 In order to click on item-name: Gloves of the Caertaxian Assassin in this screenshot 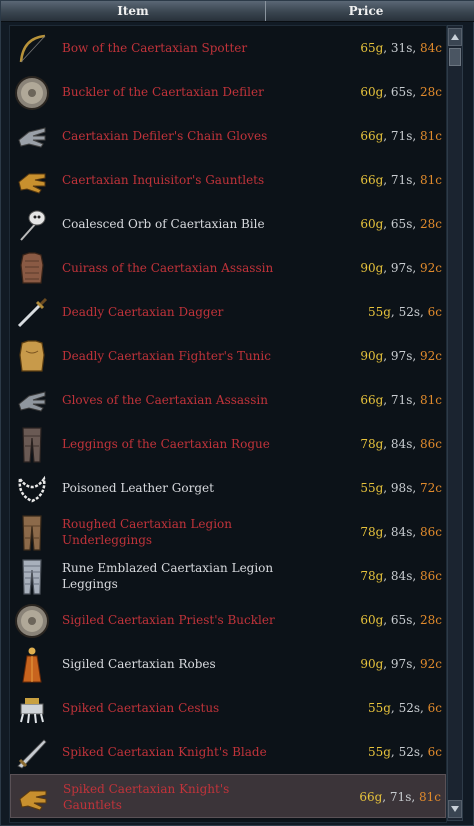, I will do `click(165, 400)`.